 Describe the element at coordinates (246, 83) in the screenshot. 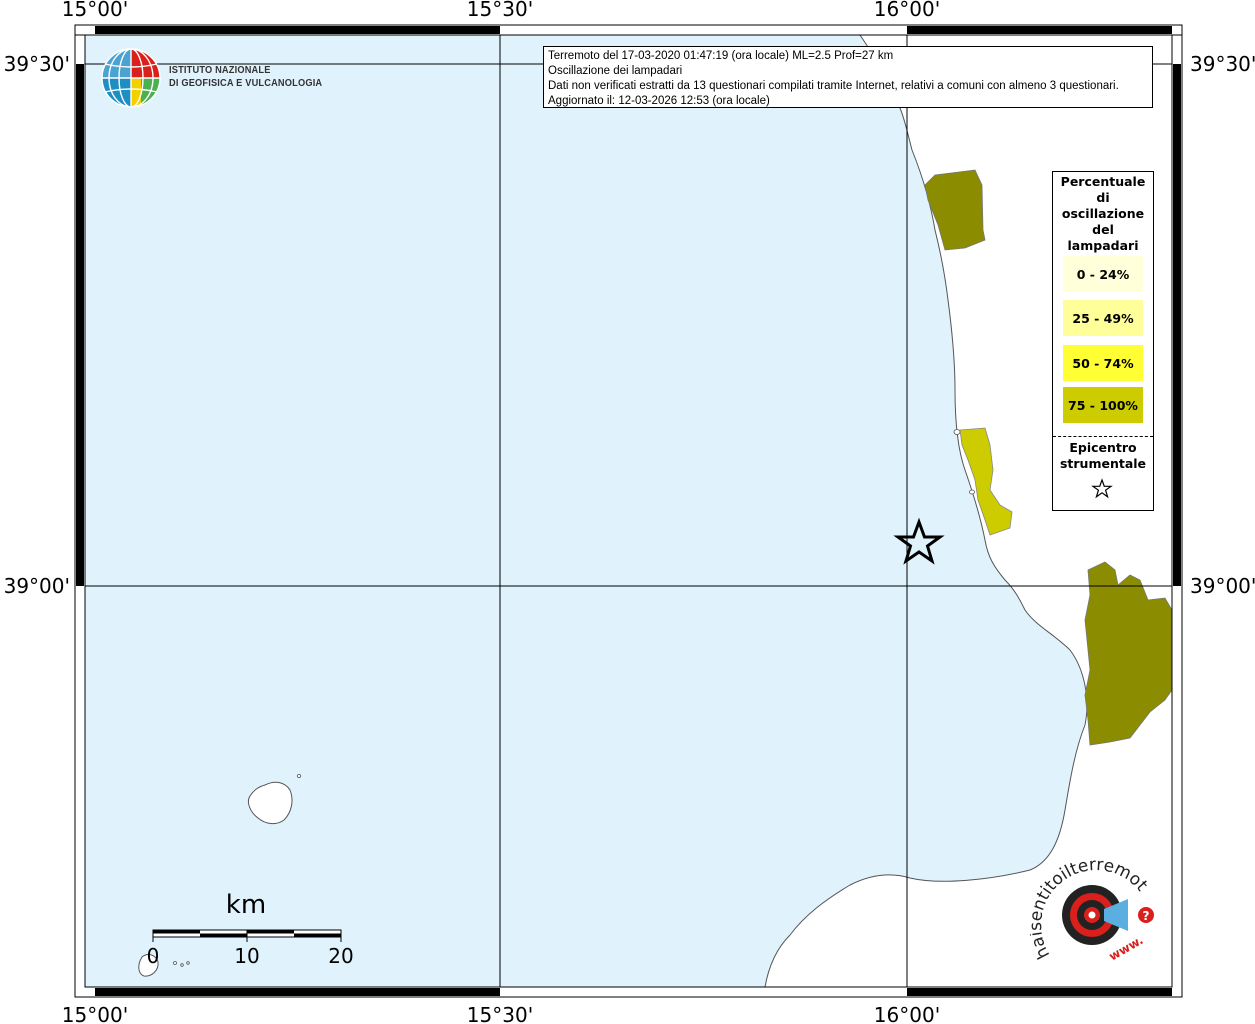

I see `ingv-logo-line2: DI GEOFISICA E VULCANOLOGIA` at that location.